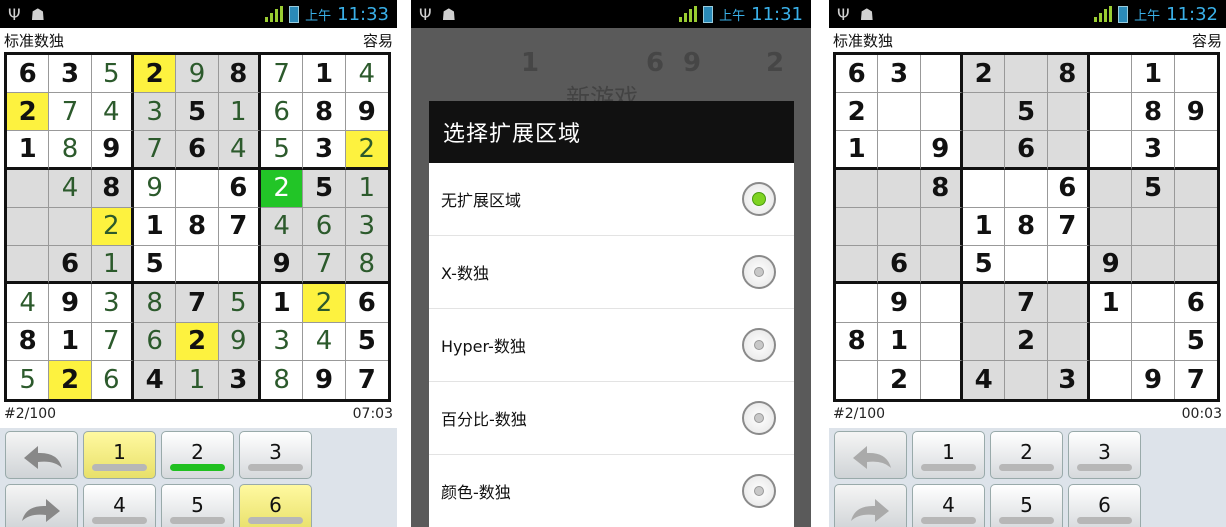  What do you see at coordinates (984, 341) in the screenshot?
I see `board-cell-r8c4` at bounding box center [984, 341].